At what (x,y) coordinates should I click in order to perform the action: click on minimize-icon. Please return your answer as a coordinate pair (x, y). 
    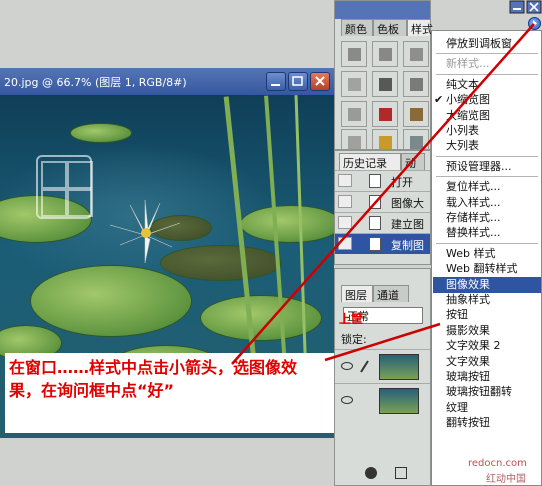
    Looking at the image, I should click on (276, 81).